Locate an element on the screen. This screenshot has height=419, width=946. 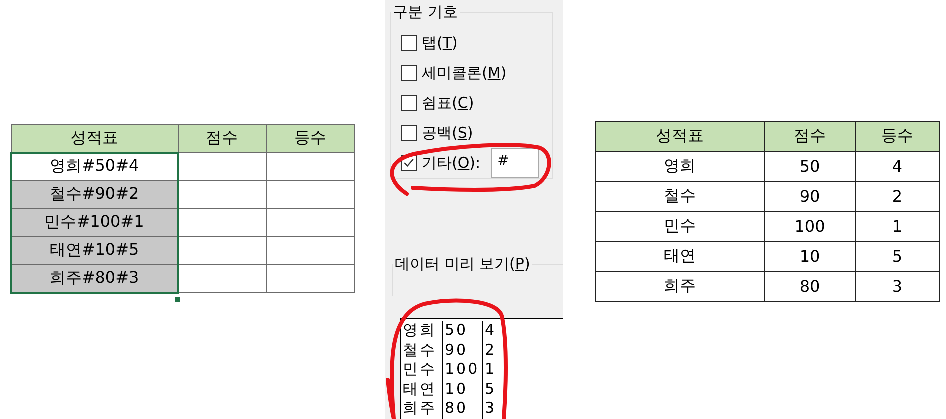
table-cell: 50 is located at coordinates (810, 167).